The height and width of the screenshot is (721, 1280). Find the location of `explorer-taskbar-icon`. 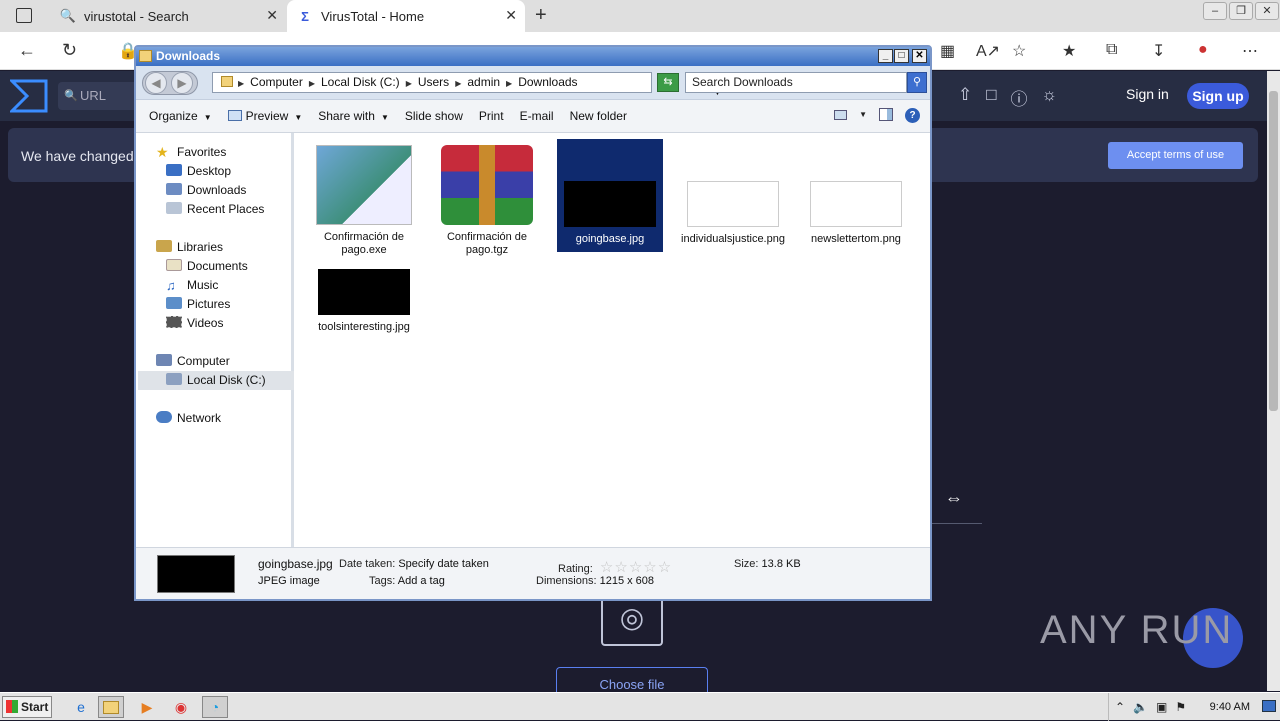

explorer-taskbar-icon is located at coordinates (111, 707).